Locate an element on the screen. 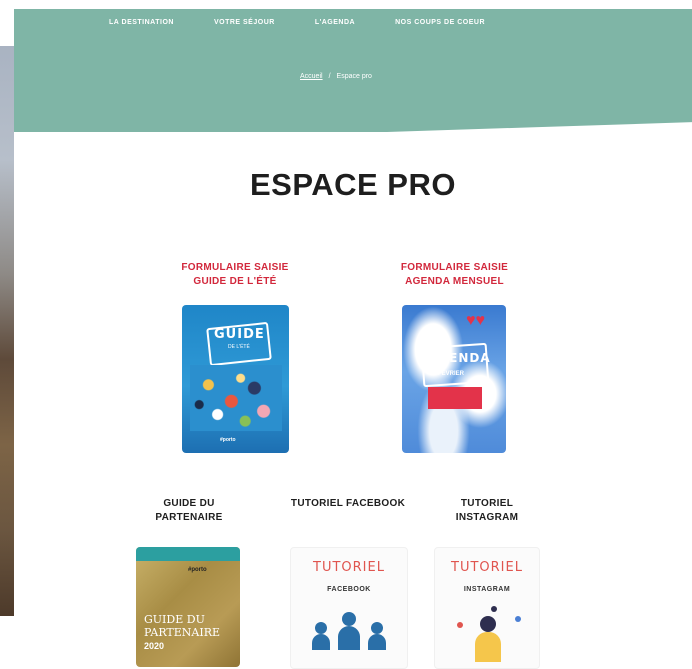  breadcrumb-home-link: Accueil is located at coordinates (311, 76).